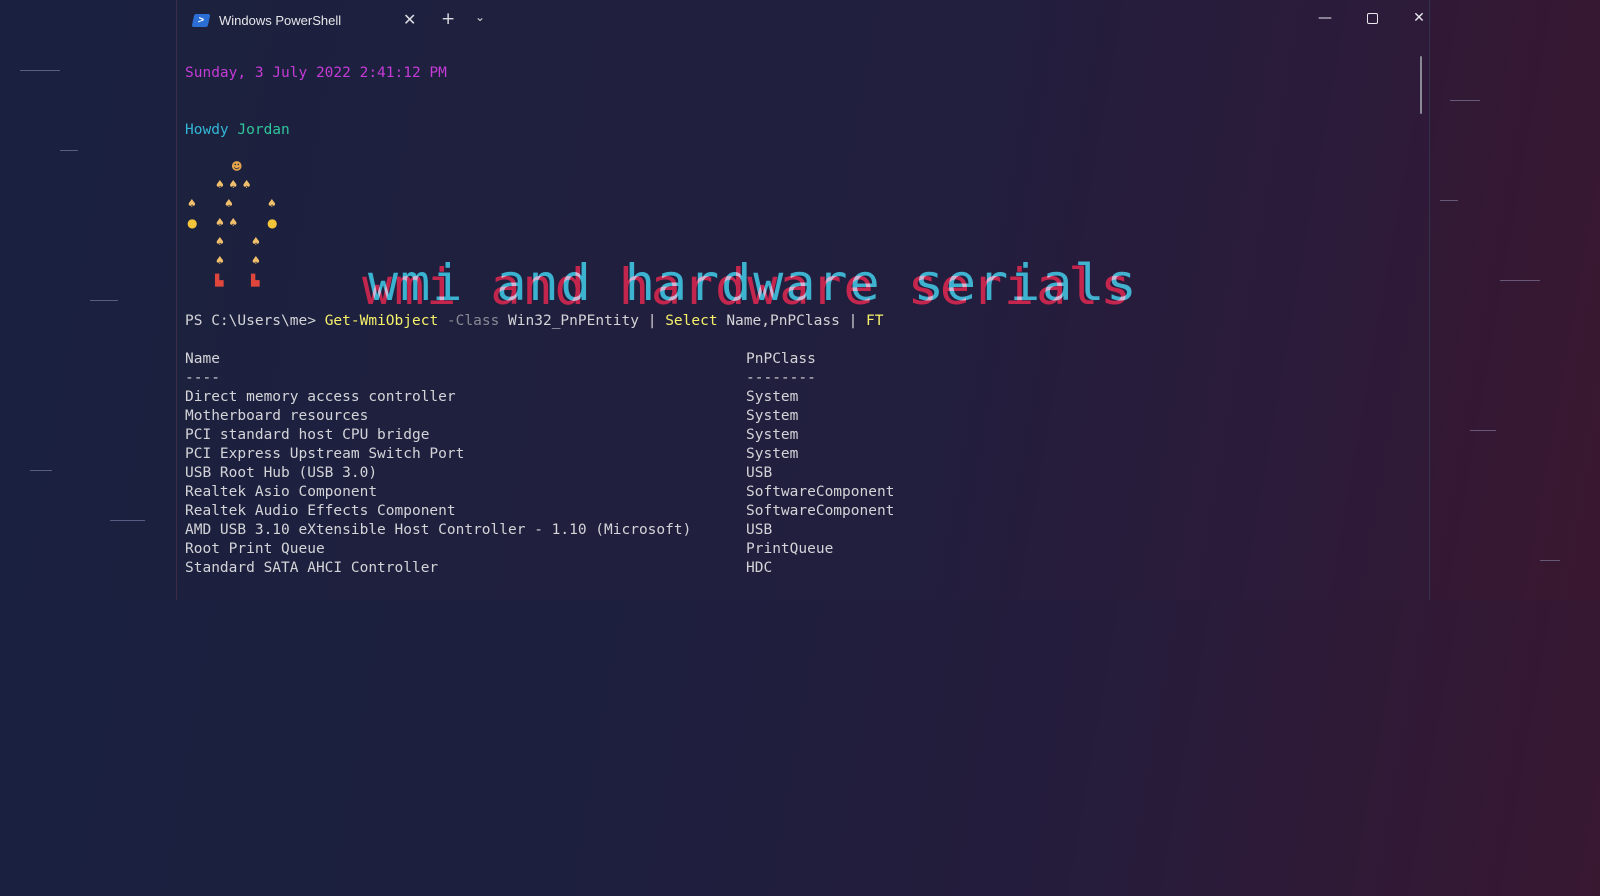 This screenshot has width=1600, height=896. What do you see at coordinates (202, 378) in the screenshot?
I see `underline-name: ----` at bounding box center [202, 378].